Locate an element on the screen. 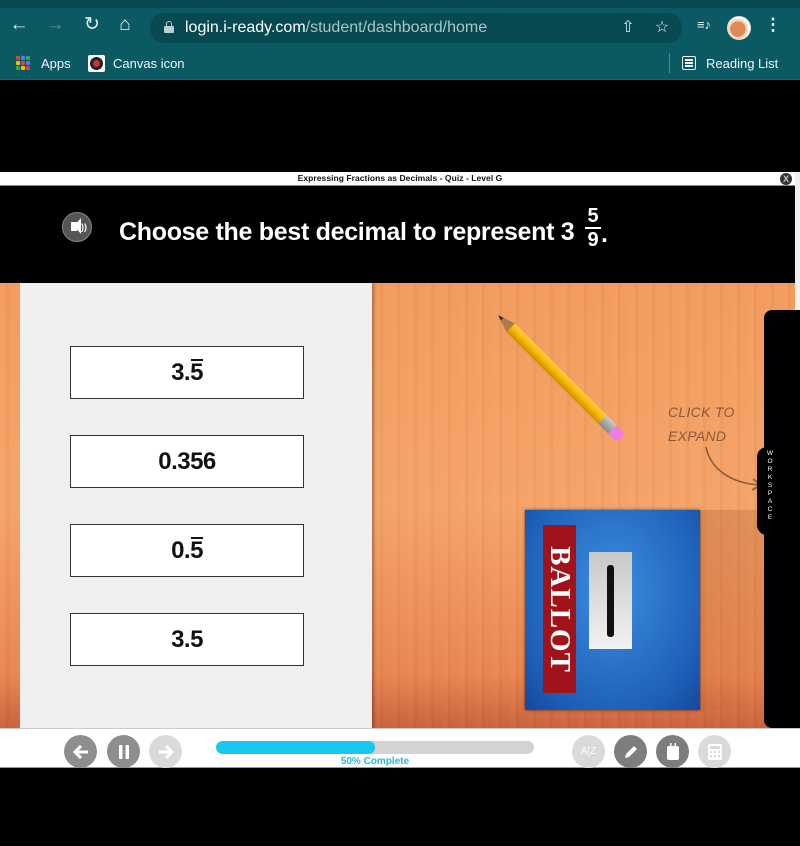 Image resolution: width=800 pixels, height=846 pixels. bookmark-apps: Apps is located at coordinates (43, 63).